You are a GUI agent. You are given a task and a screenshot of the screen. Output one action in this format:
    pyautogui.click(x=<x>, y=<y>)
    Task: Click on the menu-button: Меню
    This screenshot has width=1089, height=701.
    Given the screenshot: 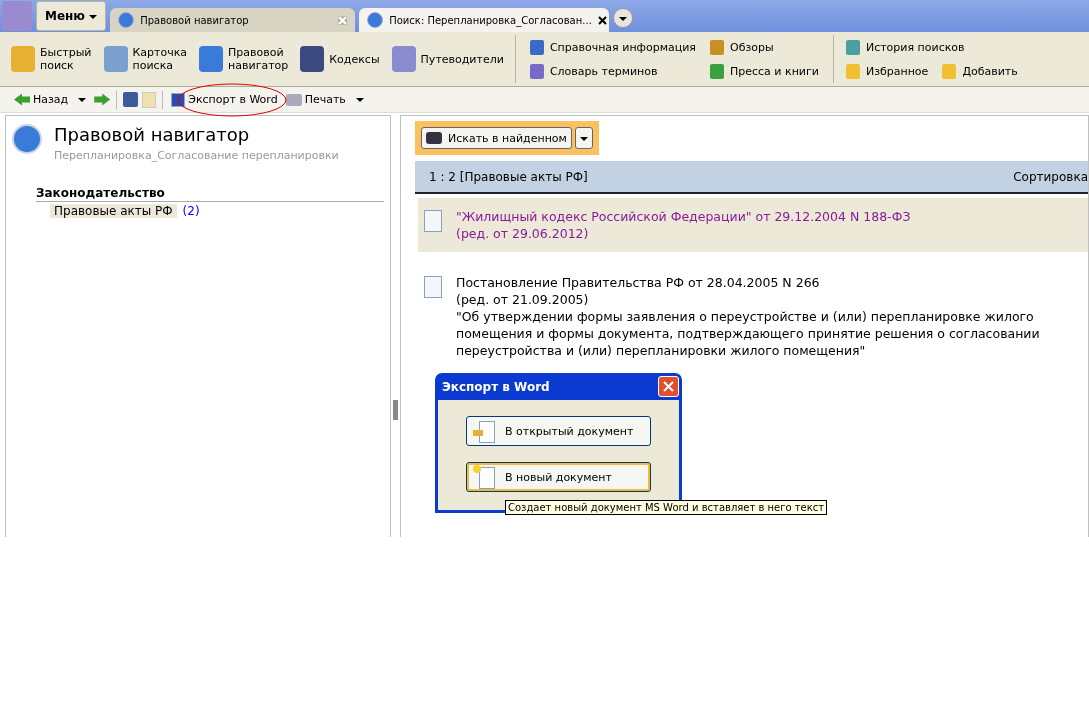 What is the action you would take?
    pyautogui.click(x=71, y=16)
    